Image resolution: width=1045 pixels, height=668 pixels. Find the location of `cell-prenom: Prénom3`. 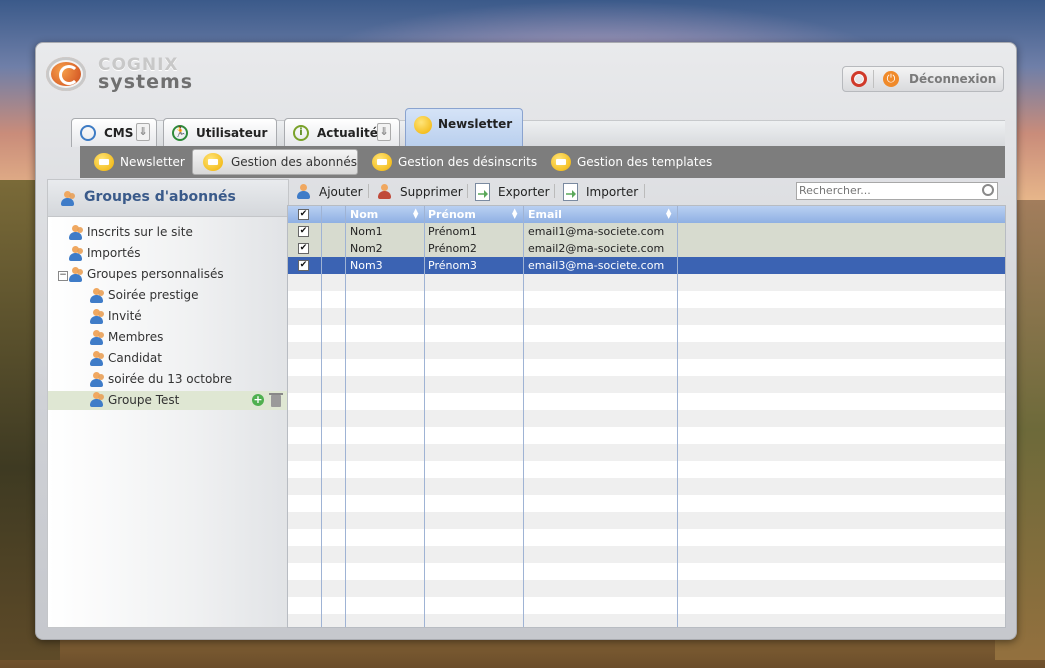

cell-prenom: Prénom3 is located at coordinates (452, 265).